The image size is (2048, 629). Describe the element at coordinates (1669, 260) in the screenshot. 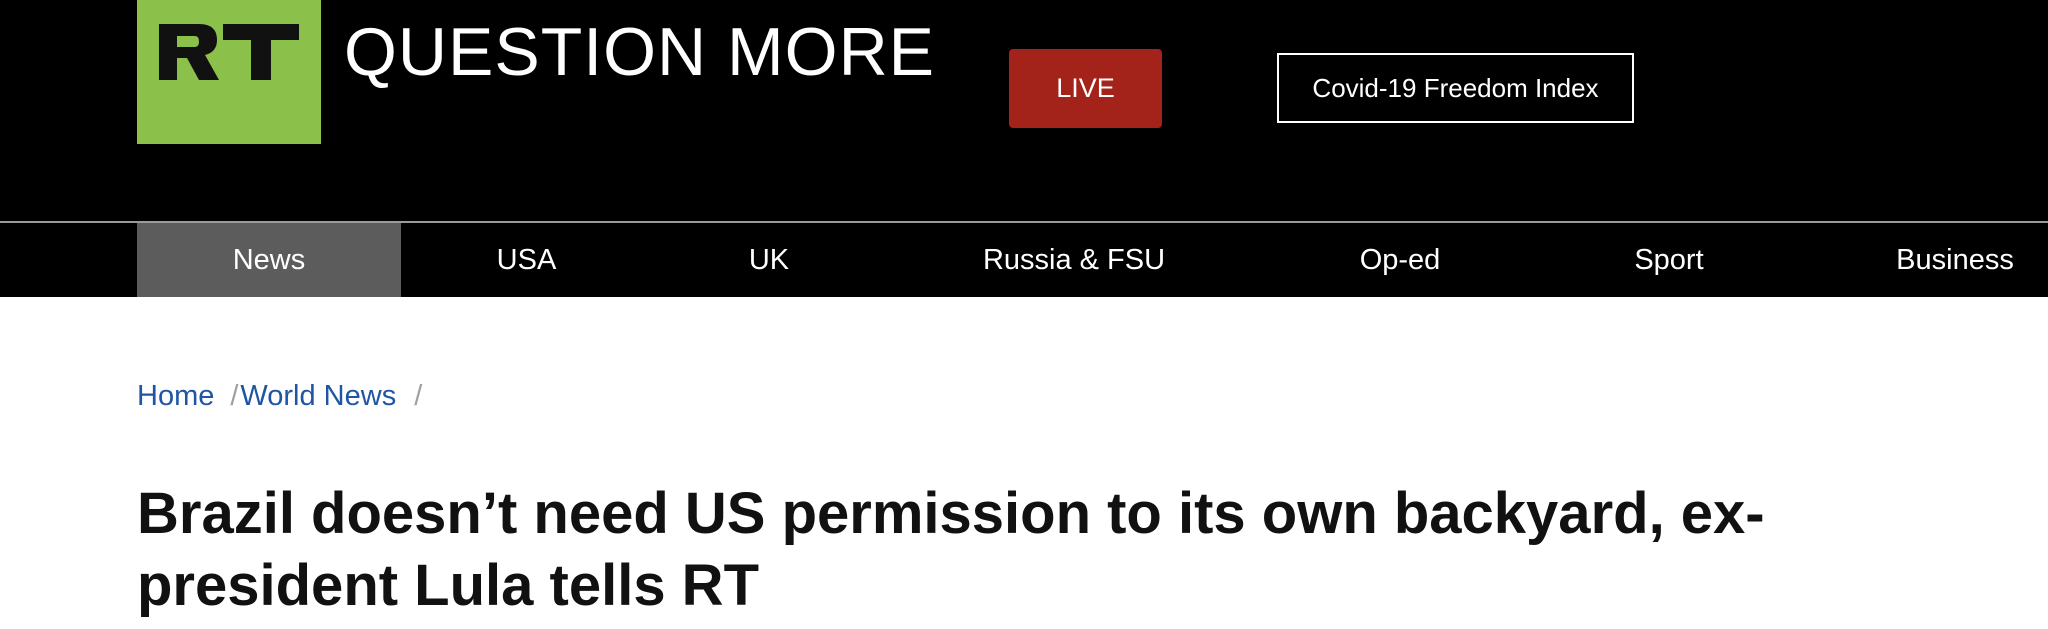

I see `nav-item-sport: Sport` at that location.